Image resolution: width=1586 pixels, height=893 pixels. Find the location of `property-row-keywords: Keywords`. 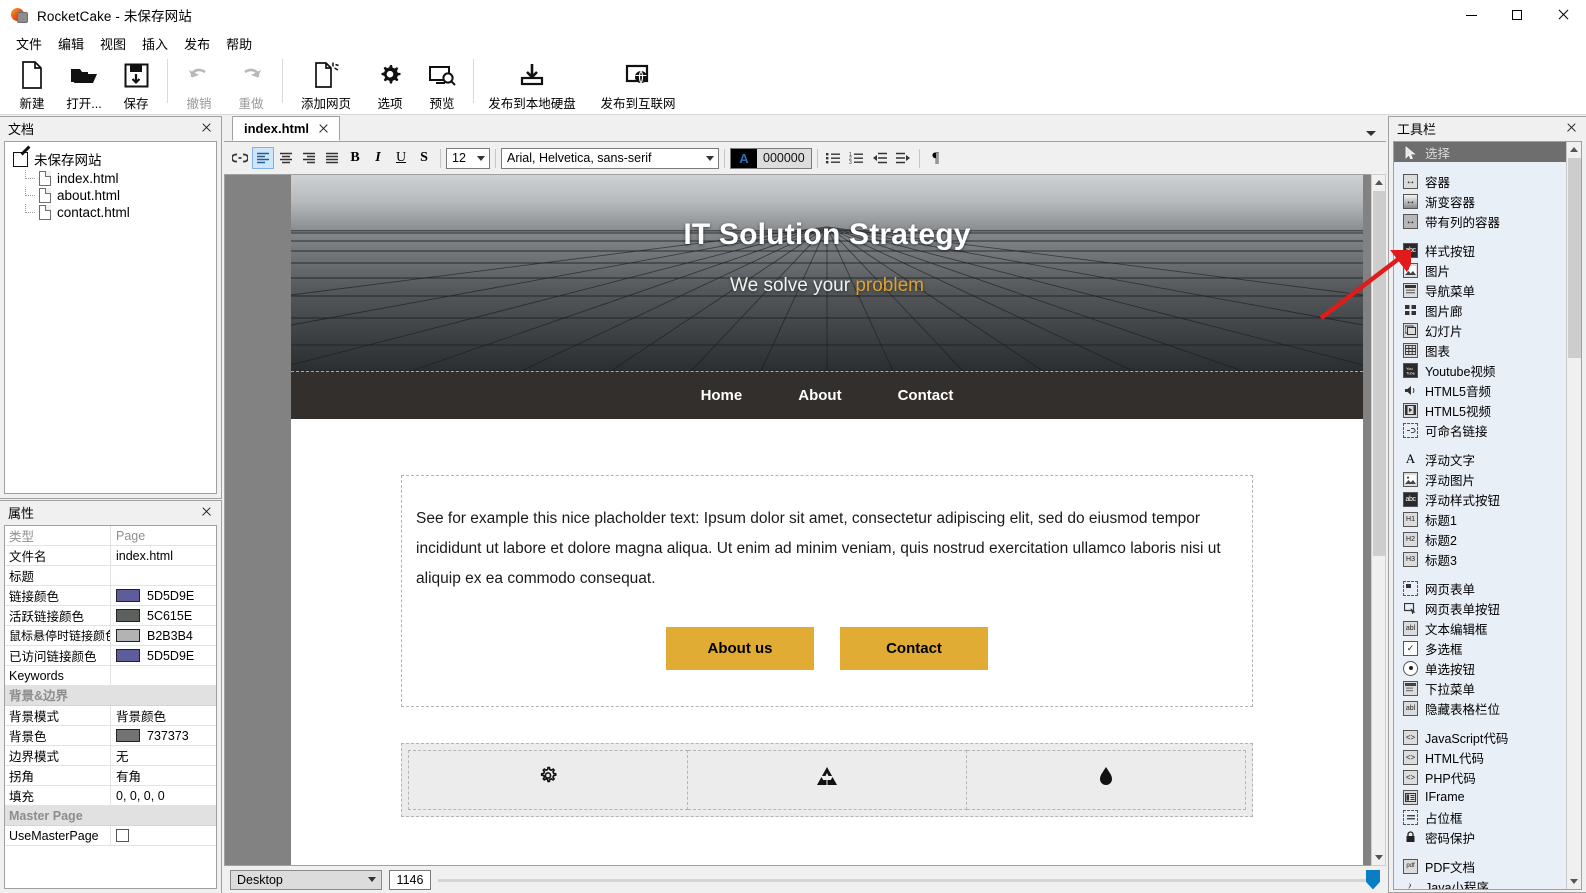

property-row-keywords: Keywords is located at coordinates (110, 675).